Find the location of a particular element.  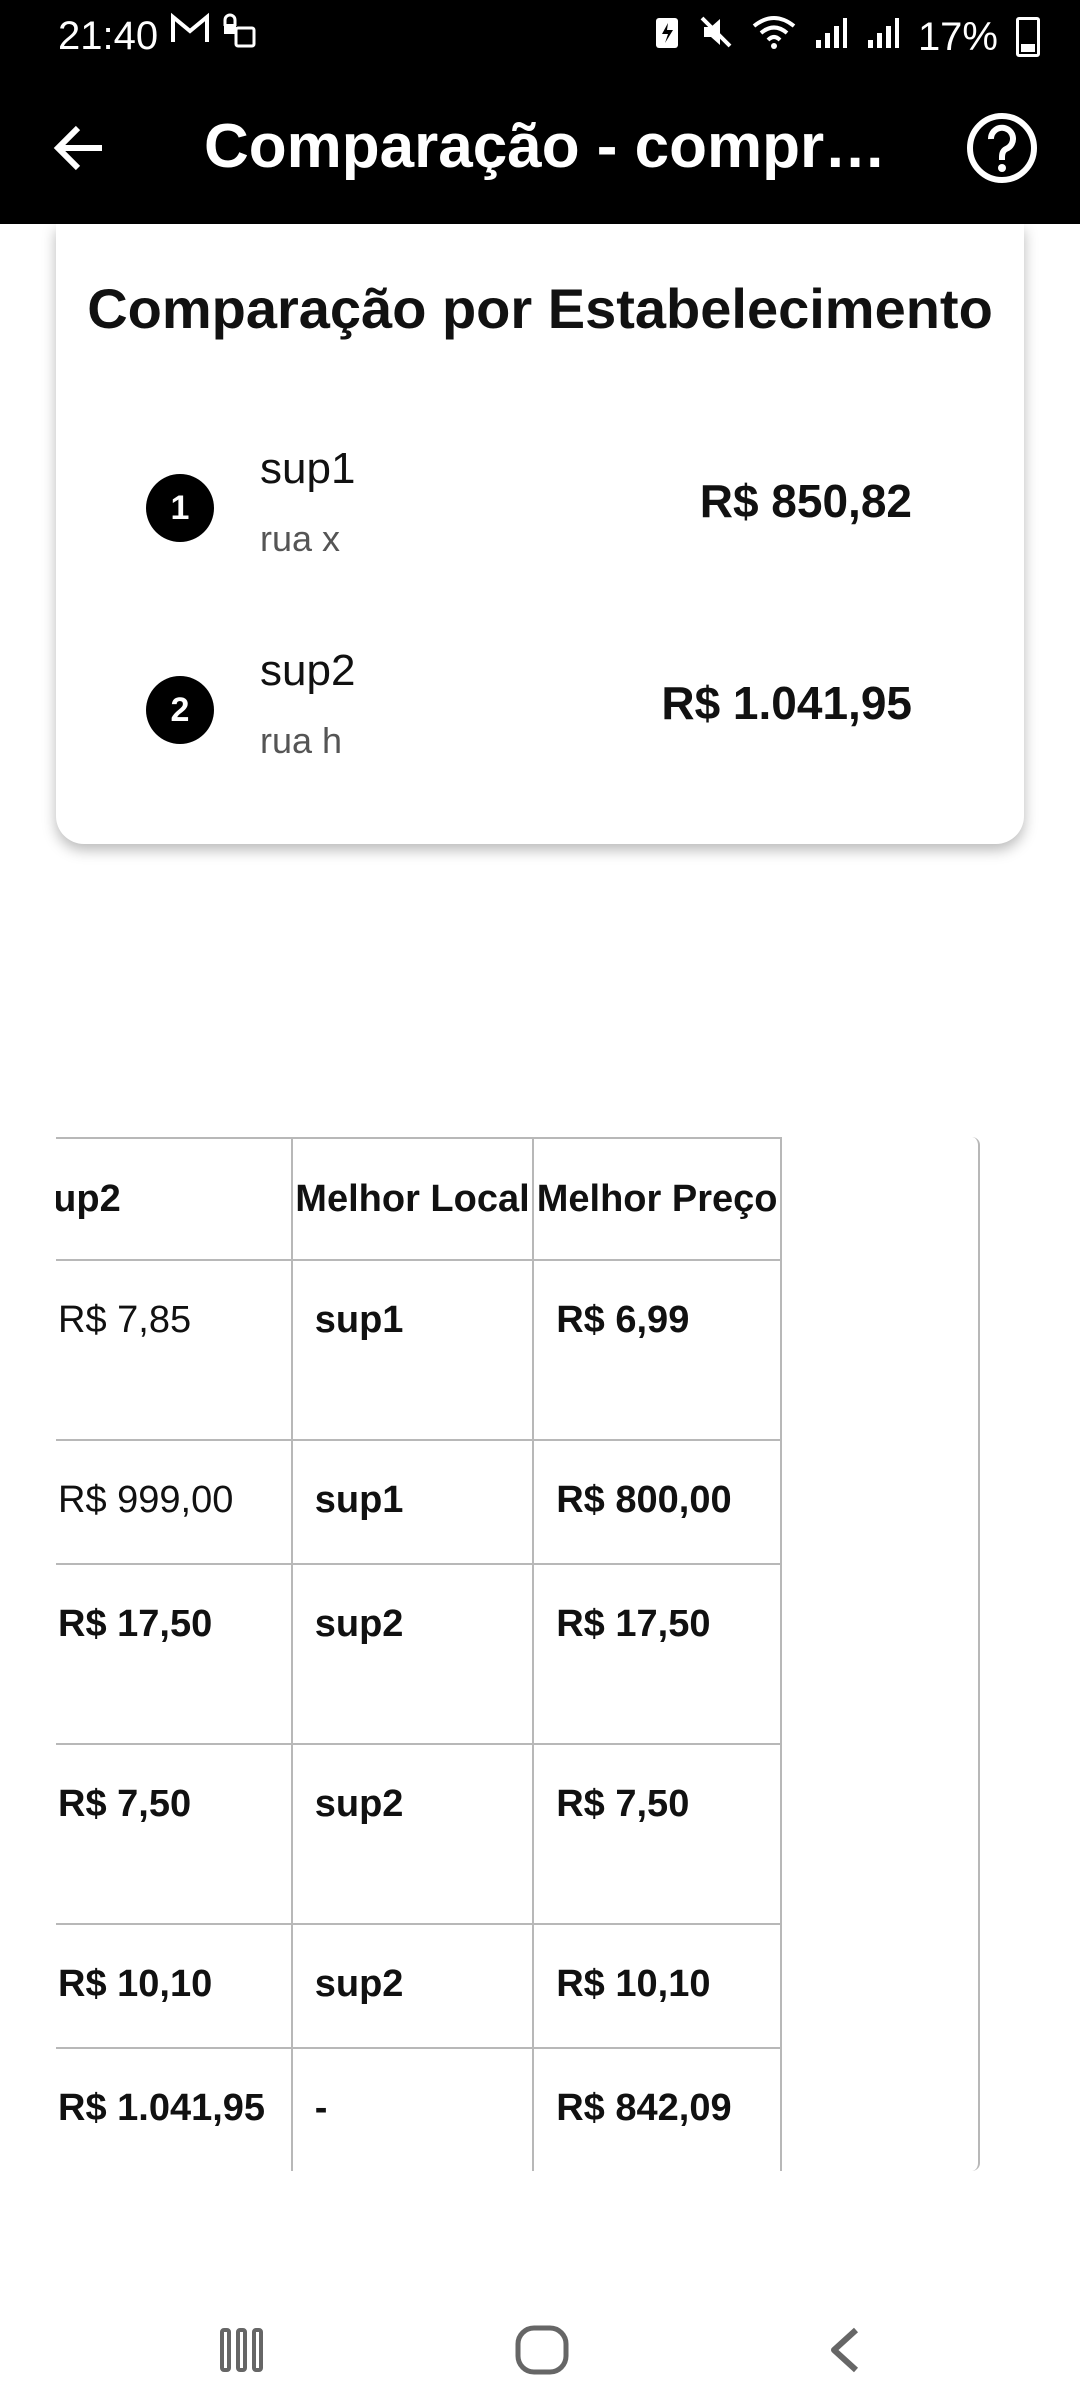

store-address: rua x is located at coordinates (300, 538).